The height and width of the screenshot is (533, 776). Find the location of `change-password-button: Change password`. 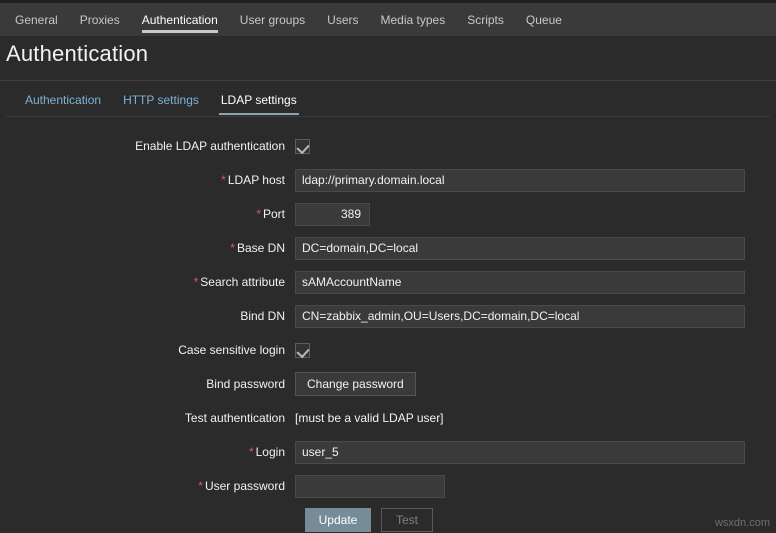

change-password-button: Change password is located at coordinates (355, 384).